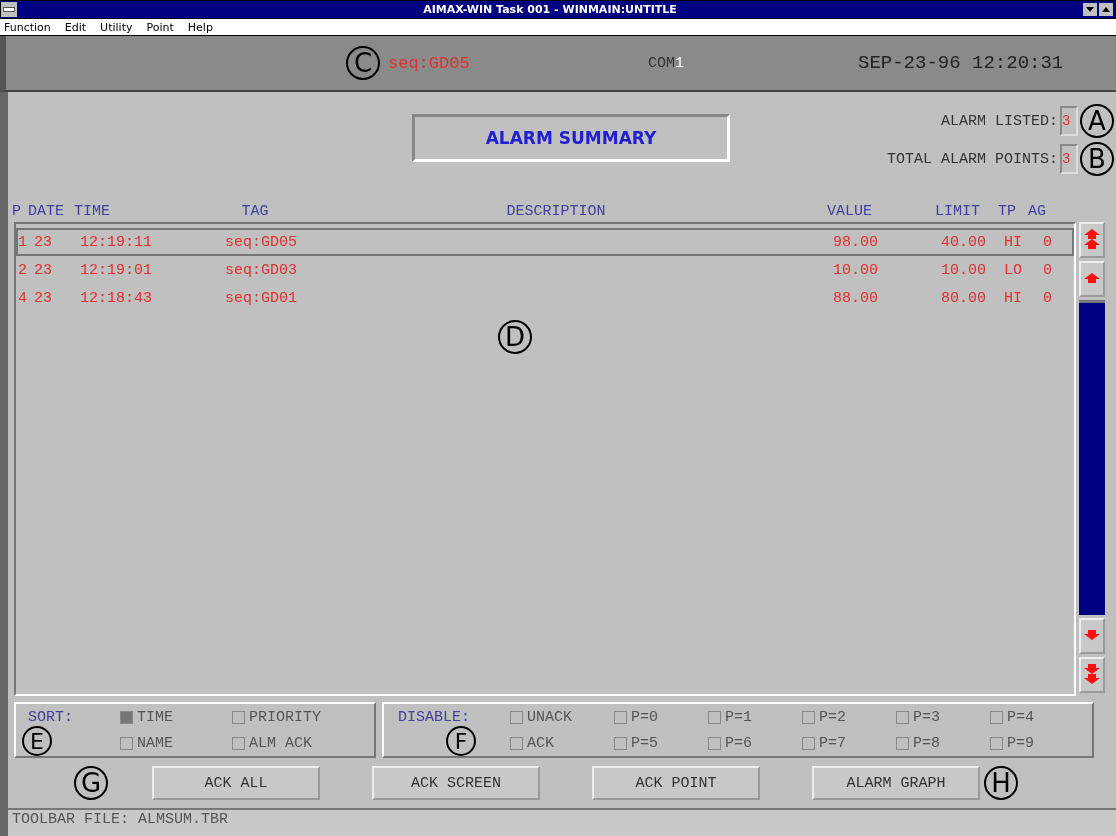 This screenshot has height=836, width=1116. I want to click on column-header: DATE, so click(46, 211).